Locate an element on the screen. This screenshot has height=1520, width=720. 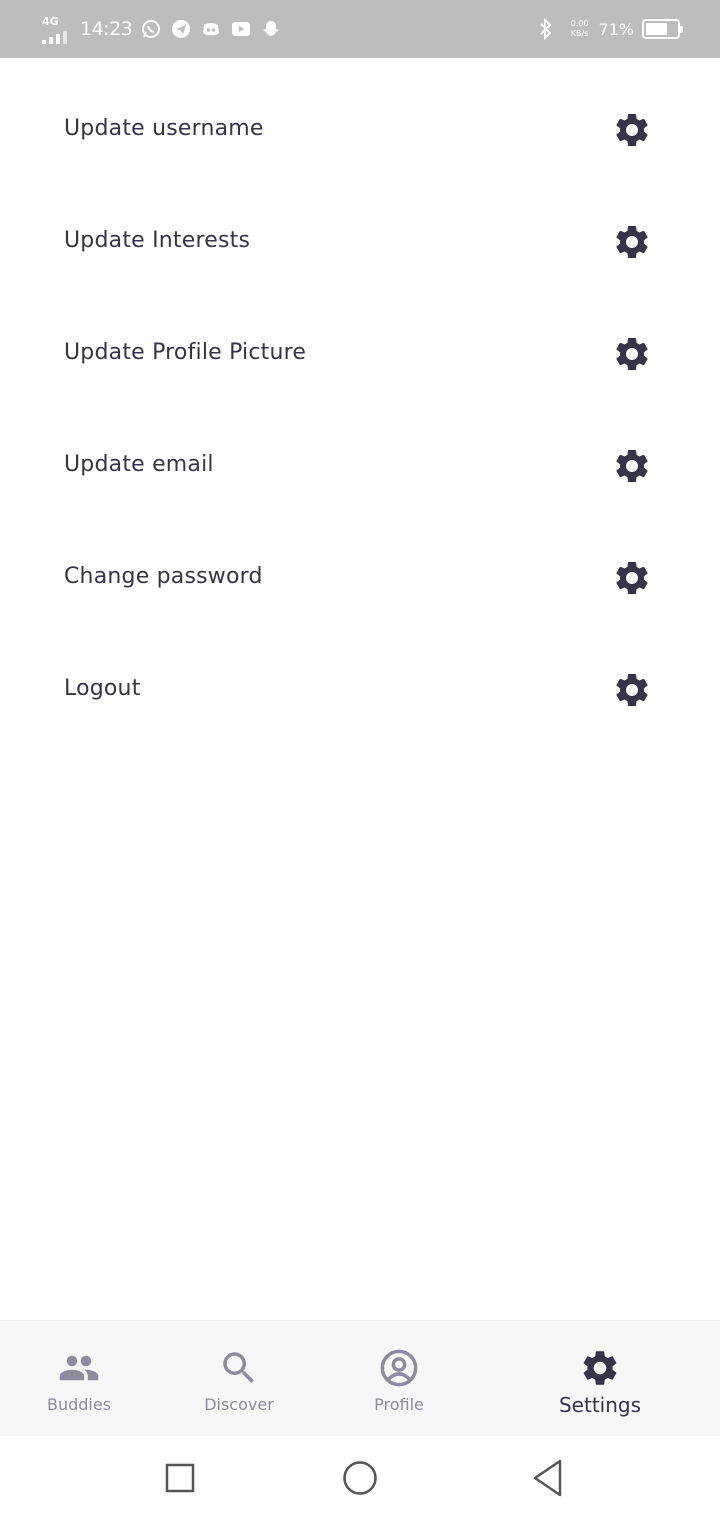
settings-item-update-email: Update email is located at coordinates (360, 466).